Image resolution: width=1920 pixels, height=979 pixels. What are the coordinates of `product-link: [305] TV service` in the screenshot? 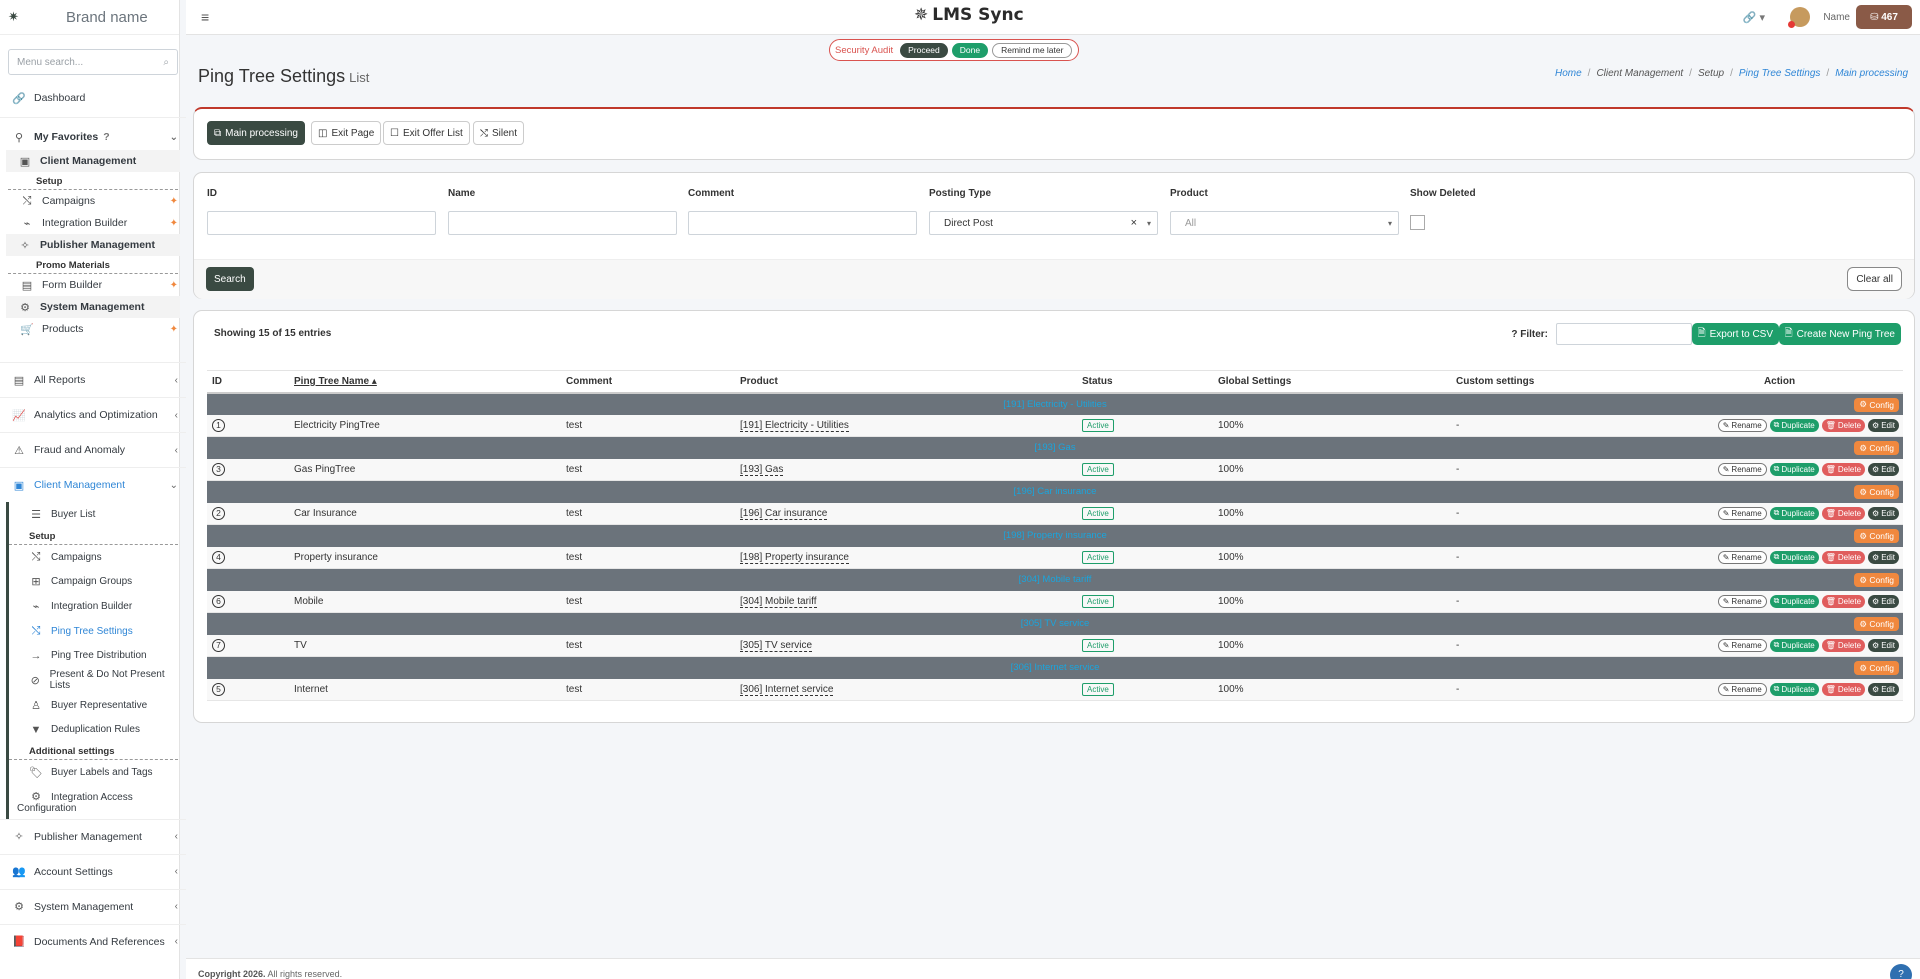 It's located at (776, 645).